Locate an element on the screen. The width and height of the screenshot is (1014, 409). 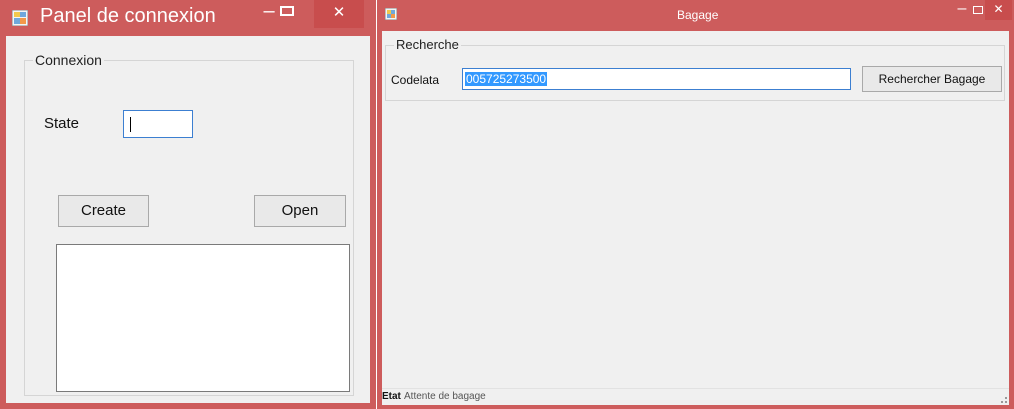
panel-connexion-titlebar: Panel de connexion – ✕ is located at coordinates (188, 17).